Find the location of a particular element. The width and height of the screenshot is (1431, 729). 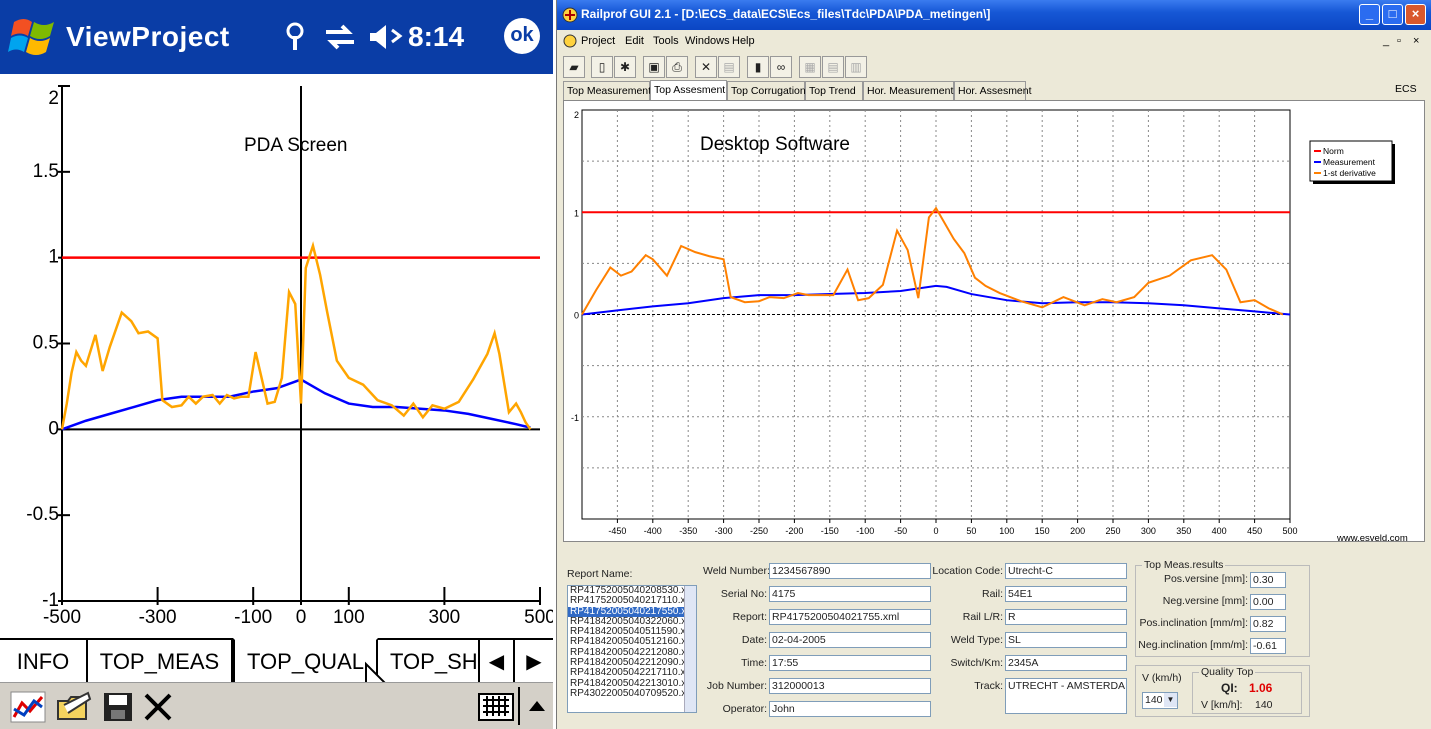

signal-icon is located at coordinates (295, 36).